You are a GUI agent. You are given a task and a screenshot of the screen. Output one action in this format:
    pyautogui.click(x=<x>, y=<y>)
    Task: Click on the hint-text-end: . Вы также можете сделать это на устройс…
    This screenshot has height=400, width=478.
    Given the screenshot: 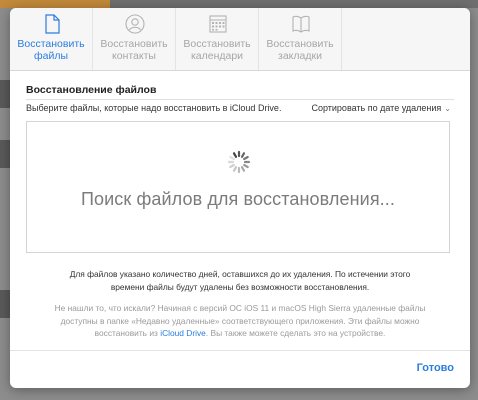 What is the action you would take?
    pyautogui.click(x=295, y=333)
    